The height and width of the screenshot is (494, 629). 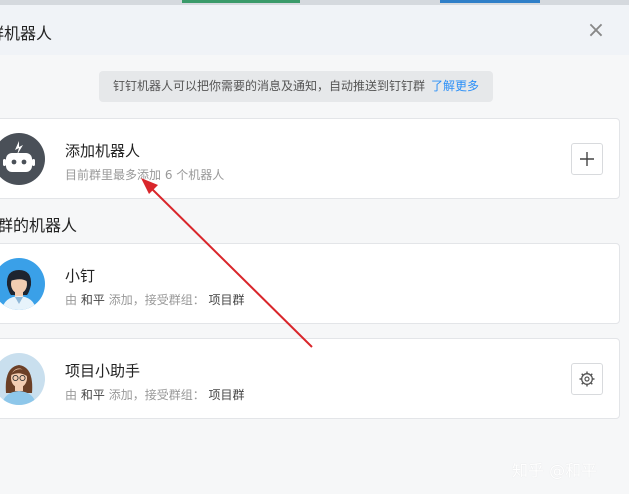 I want to click on robot-settings-button, so click(x=587, y=379).